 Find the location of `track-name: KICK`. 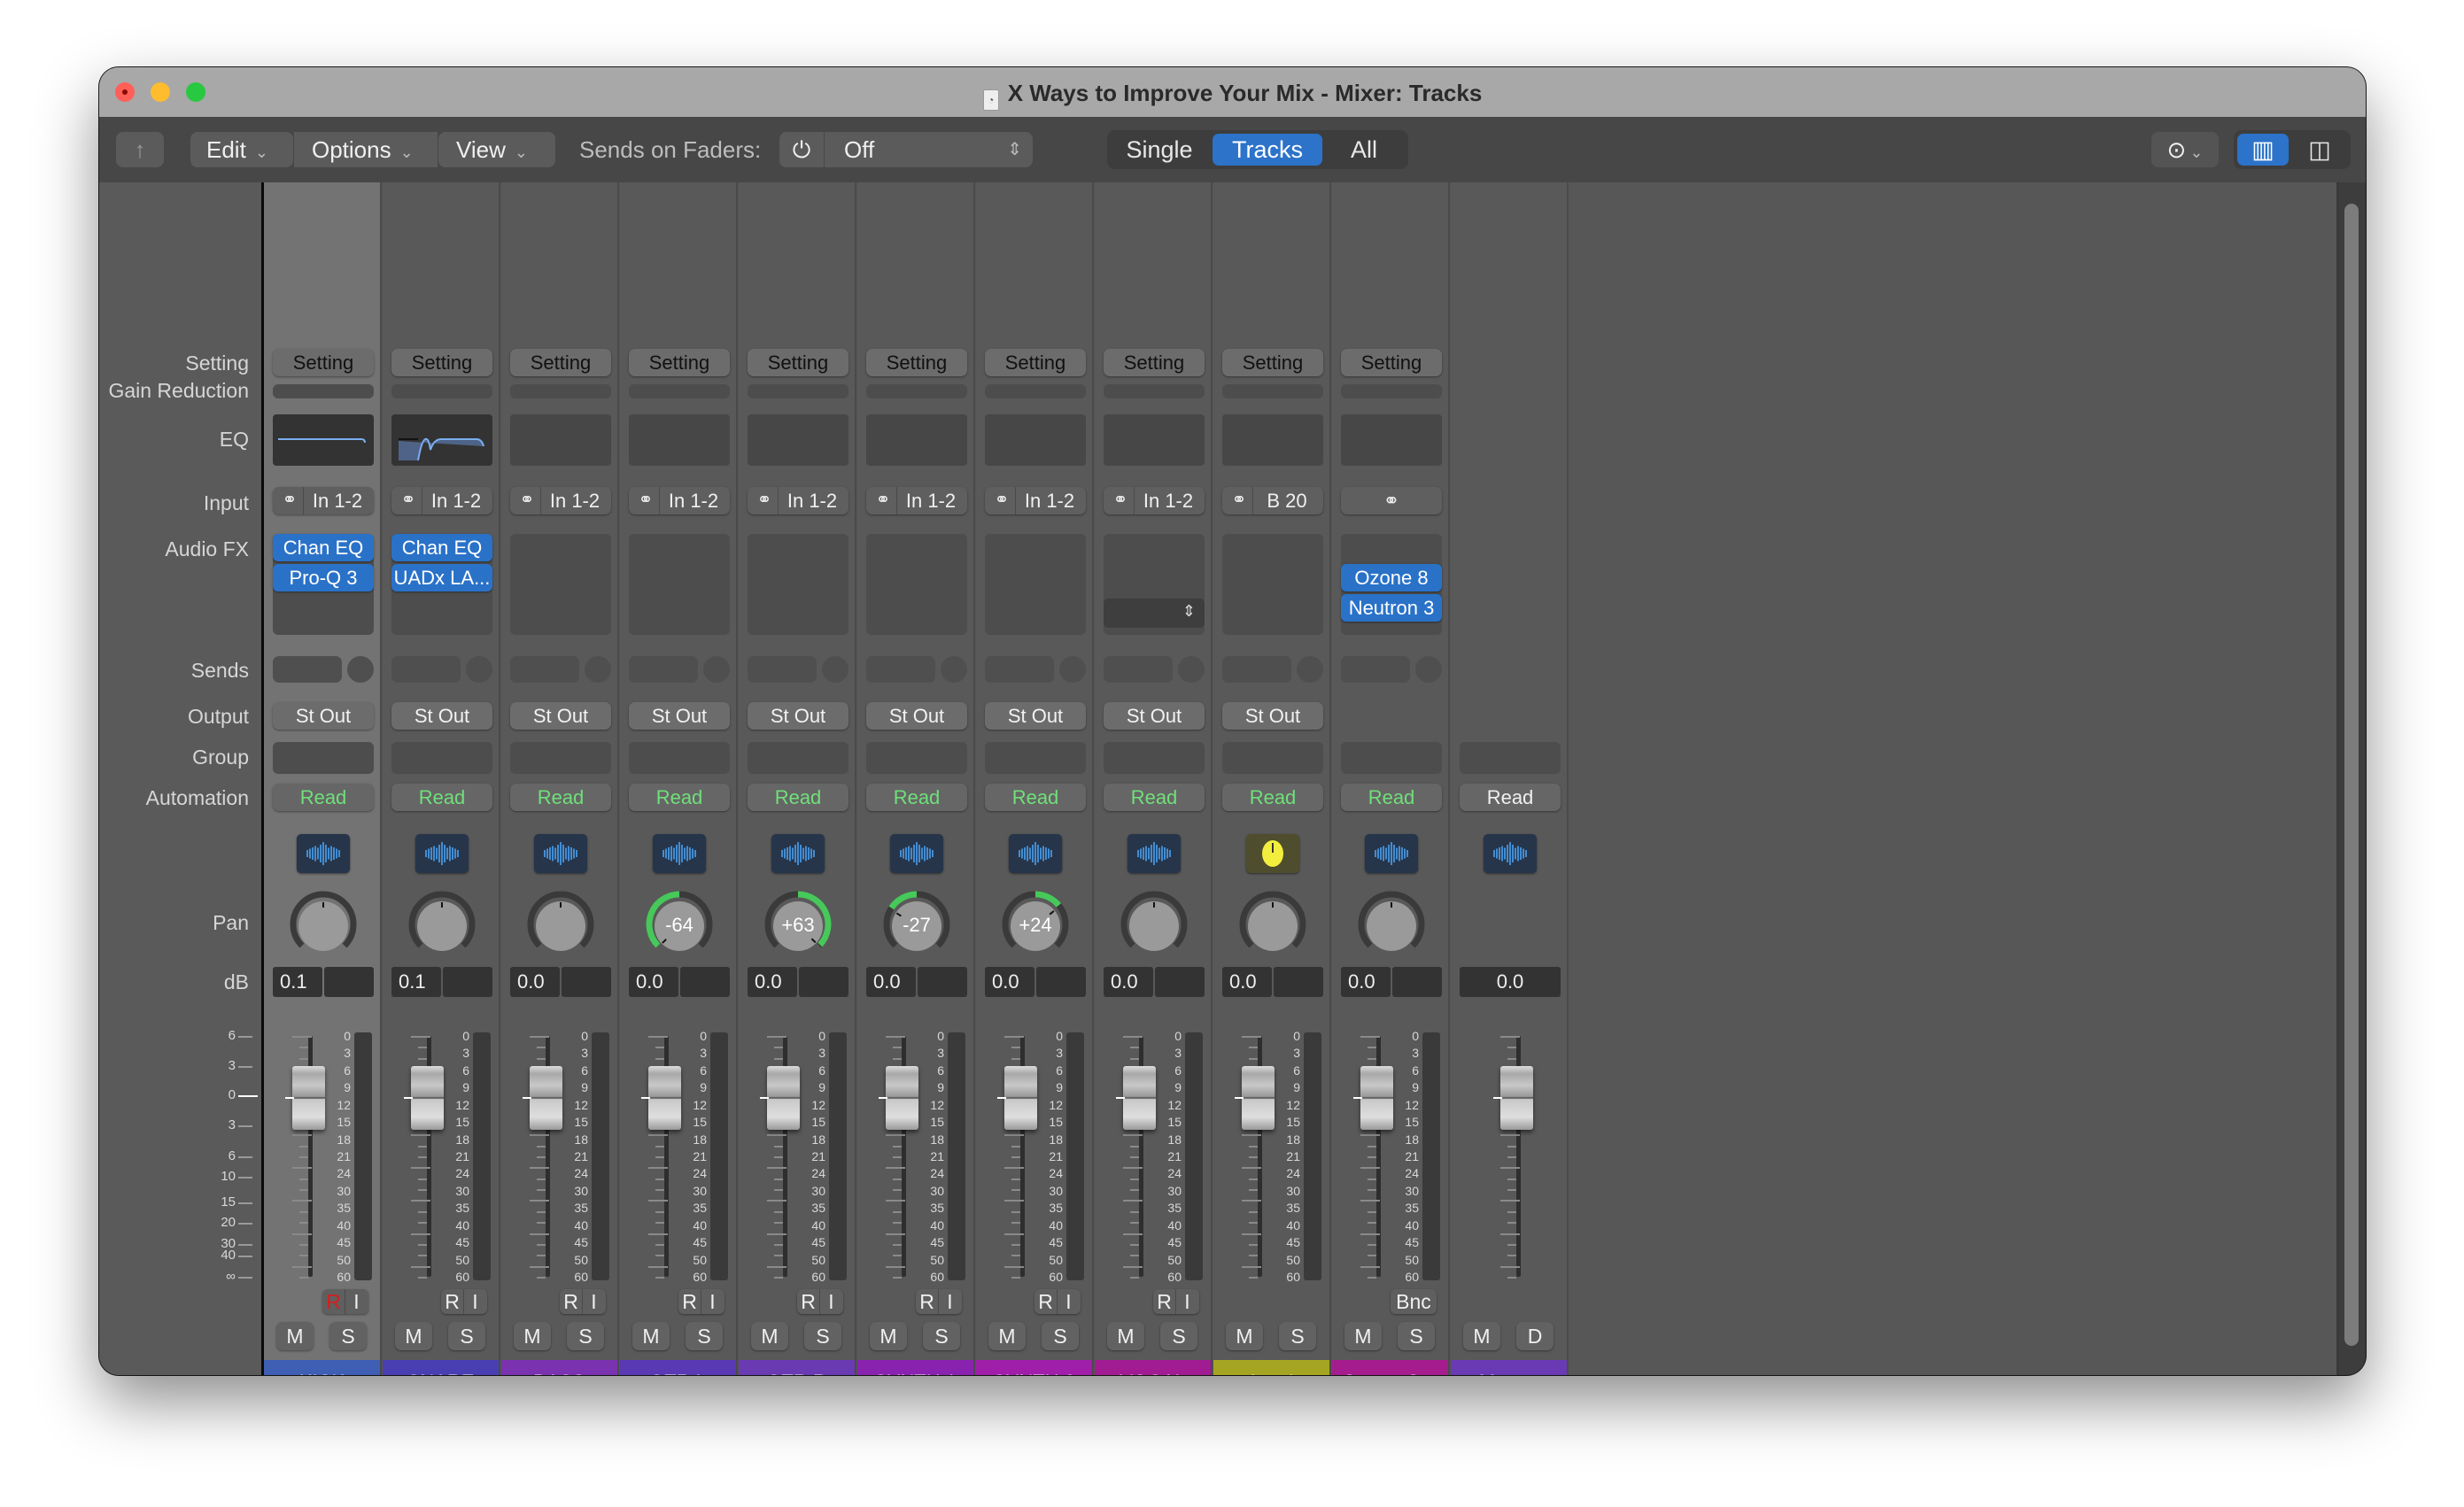

track-name: KICK is located at coordinates (322, 1367).